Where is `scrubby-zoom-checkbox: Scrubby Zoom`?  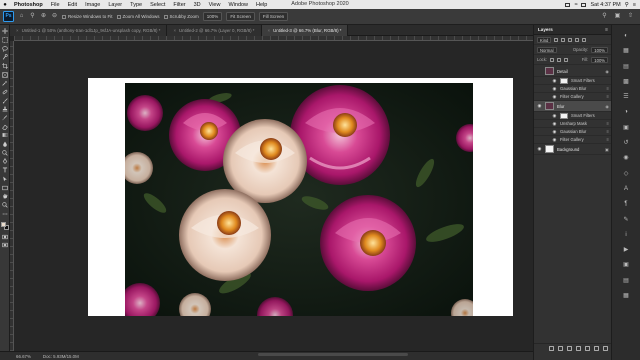
scrubby-zoom-checkbox: Scrubby Zoom is located at coordinates (181, 16).